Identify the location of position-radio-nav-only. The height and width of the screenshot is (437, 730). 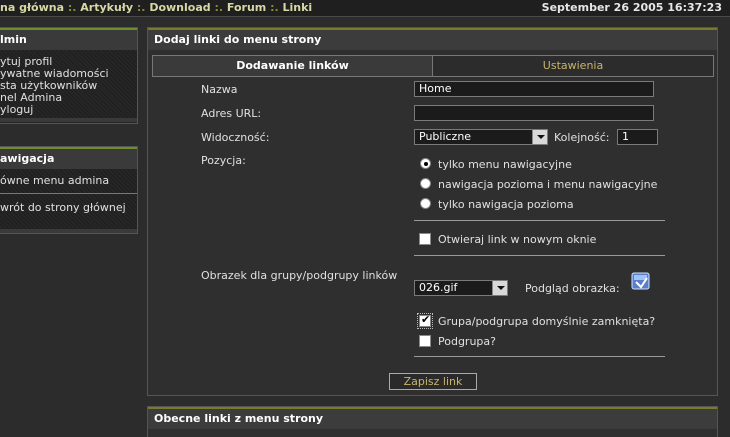
(425, 163).